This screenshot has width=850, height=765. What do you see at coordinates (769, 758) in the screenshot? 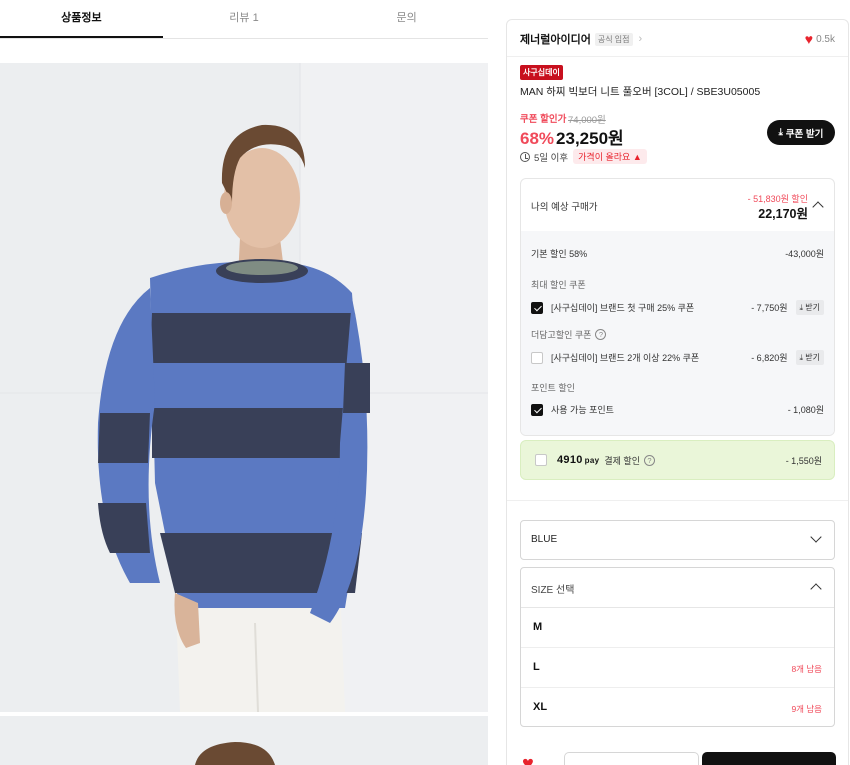
I see `buy-button` at bounding box center [769, 758].